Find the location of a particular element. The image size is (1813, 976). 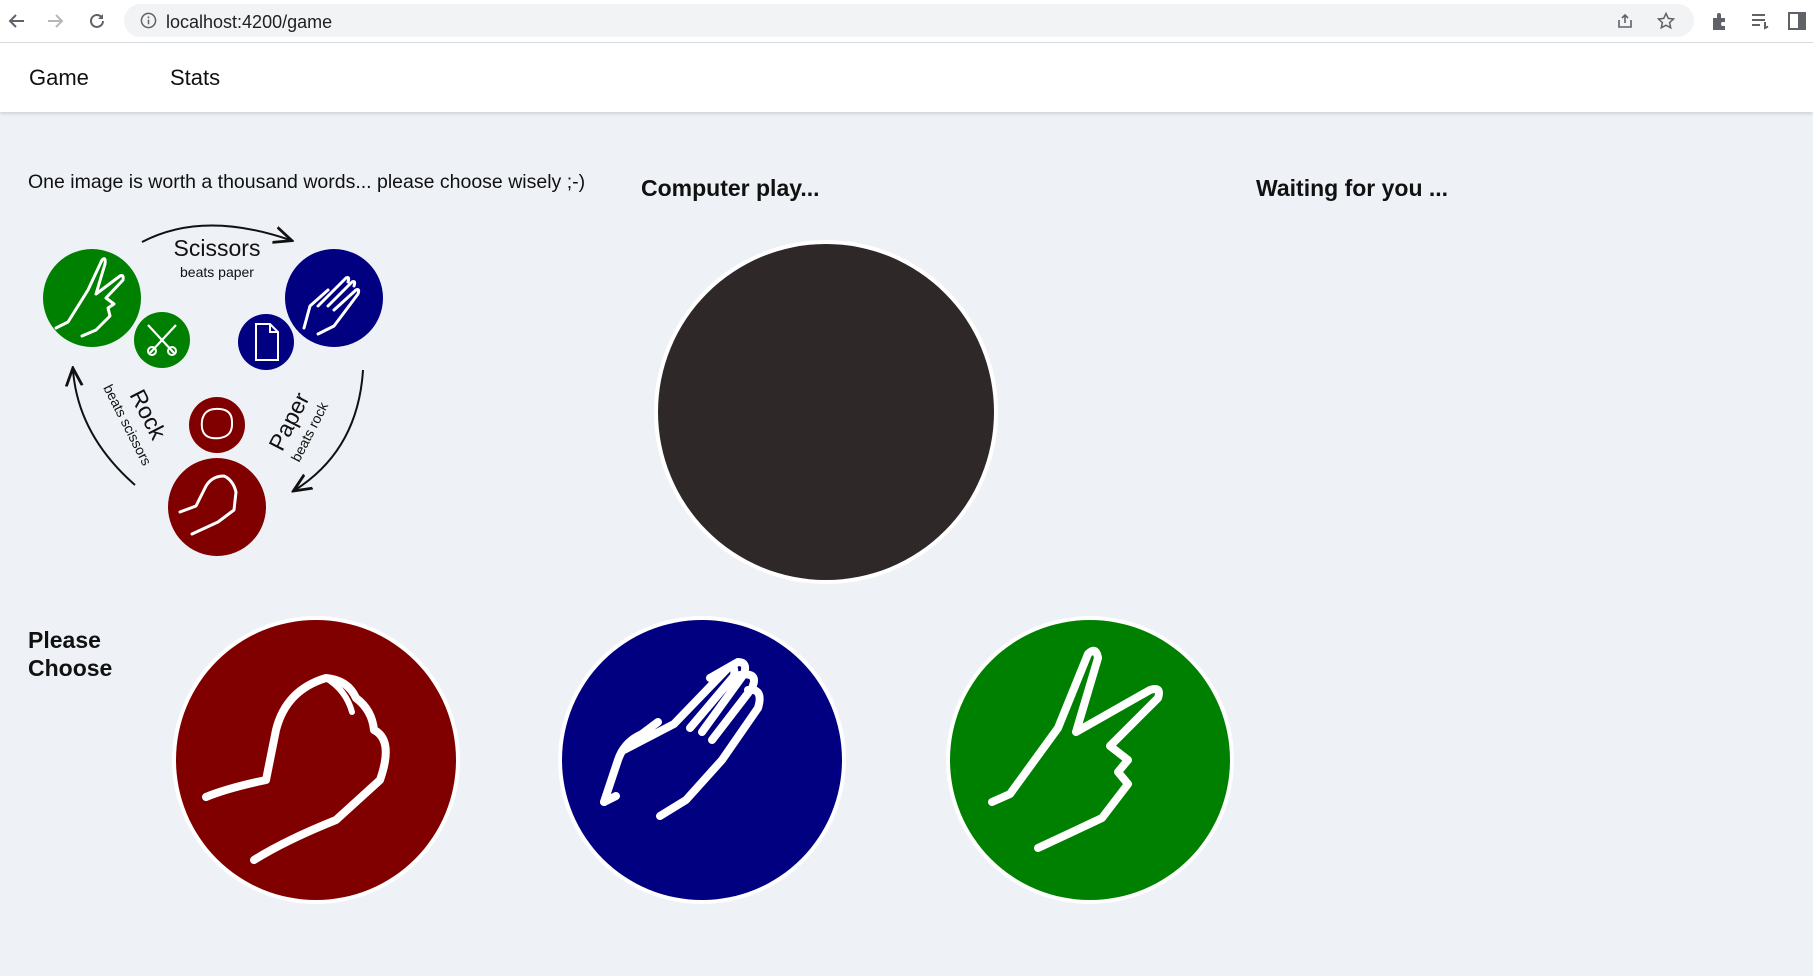

paper-hand-icon is located at coordinates (682, 739).